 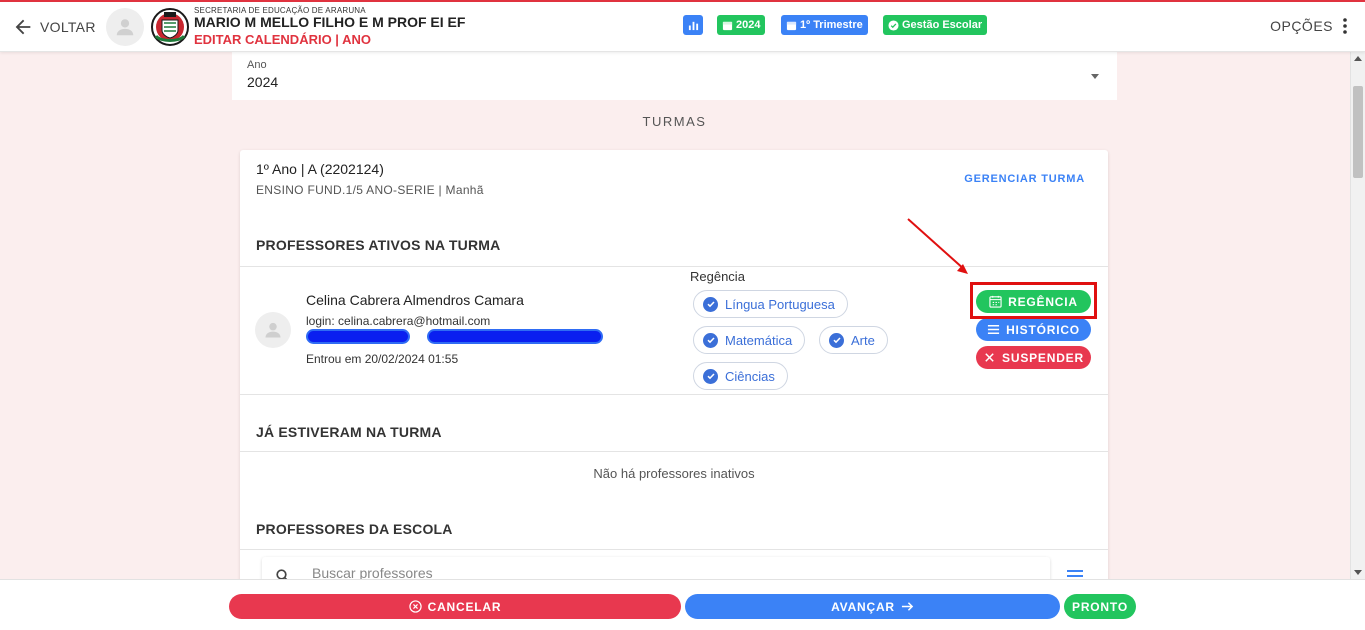 I want to click on user-avatar, so click(x=125, y=27).